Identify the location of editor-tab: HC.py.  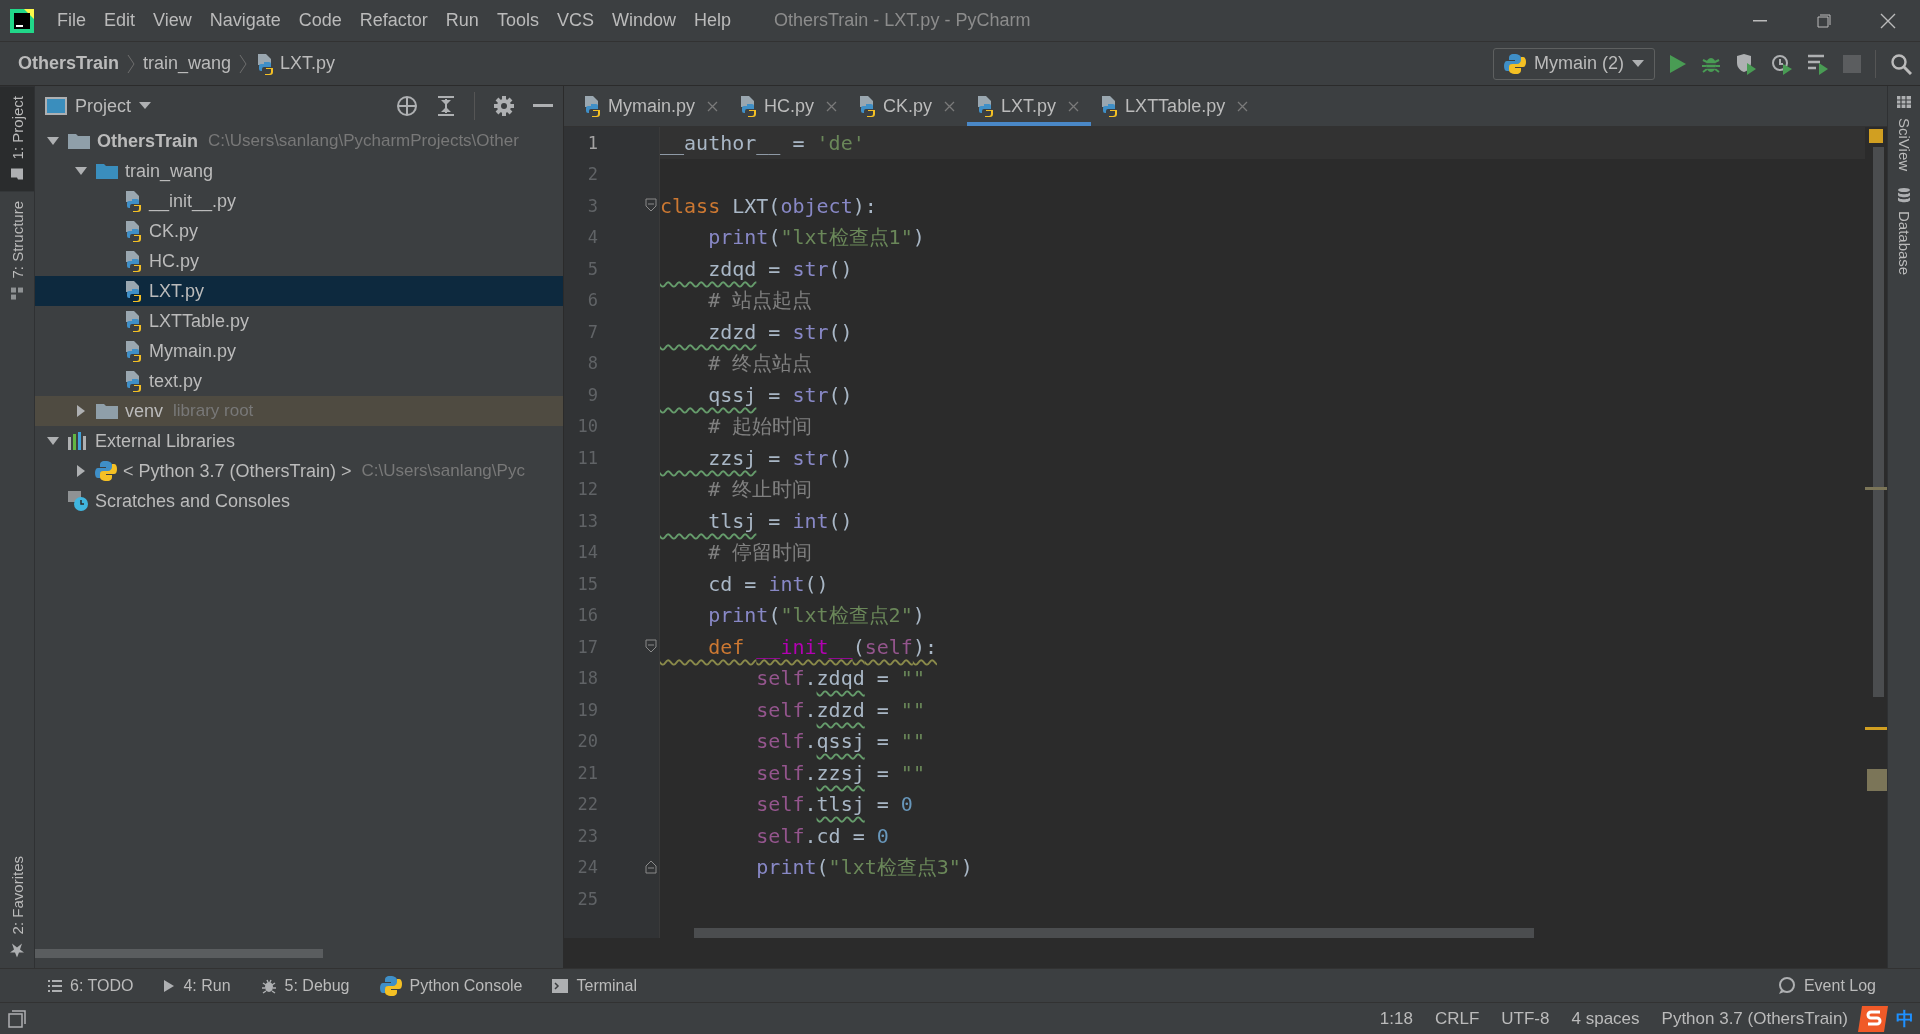
(790, 106).